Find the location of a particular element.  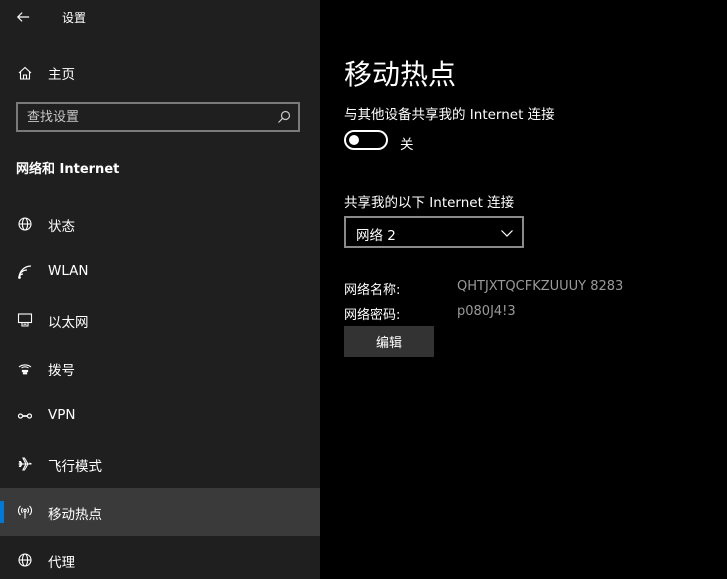

back-button is located at coordinates (23, 17).